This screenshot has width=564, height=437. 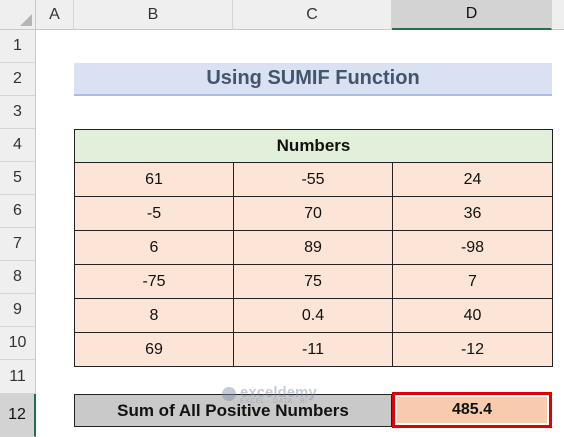 What do you see at coordinates (154, 349) in the screenshot?
I see `table-cell: 69` at bounding box center [154, 349].